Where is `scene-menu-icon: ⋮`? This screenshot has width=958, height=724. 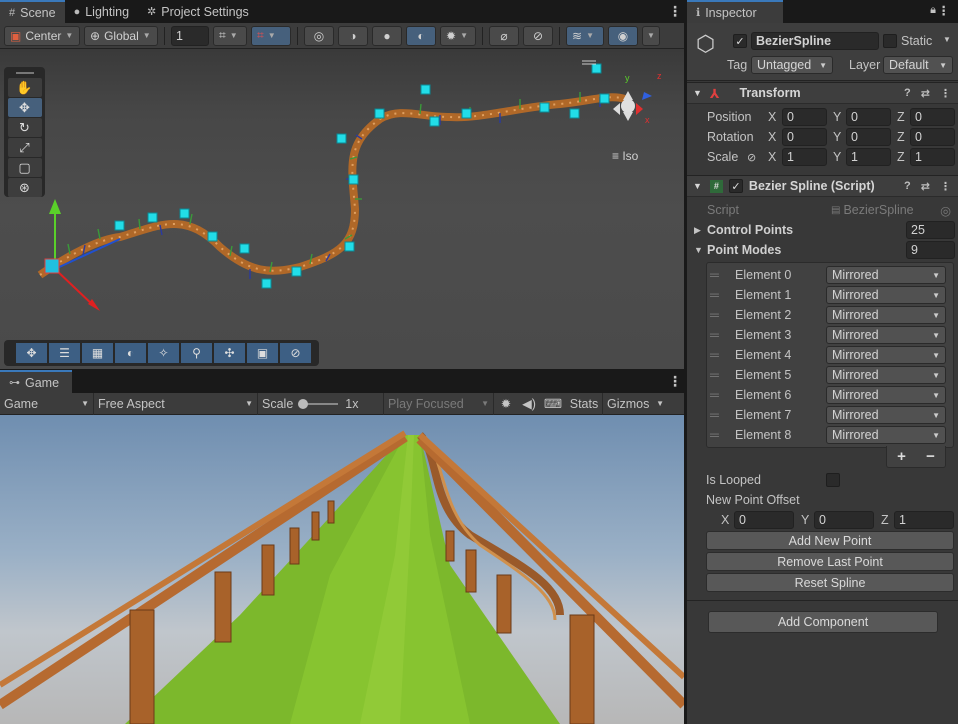
scene-menu-icon: ⋮ is located at coordinates (675, 11).